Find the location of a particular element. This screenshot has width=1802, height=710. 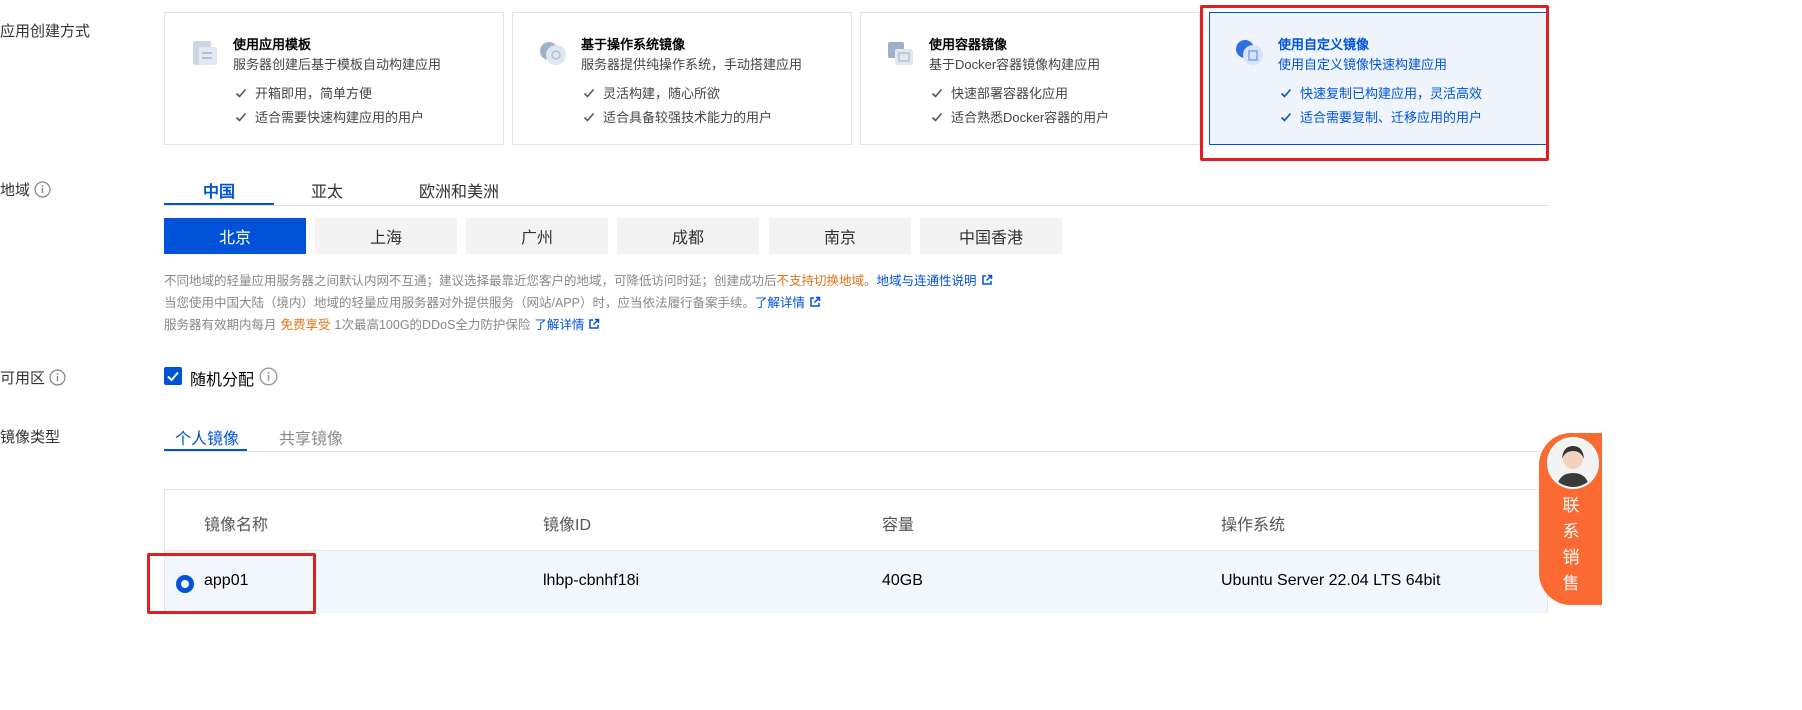

zone-label: 可用区 is located at coordinates (33, 377).